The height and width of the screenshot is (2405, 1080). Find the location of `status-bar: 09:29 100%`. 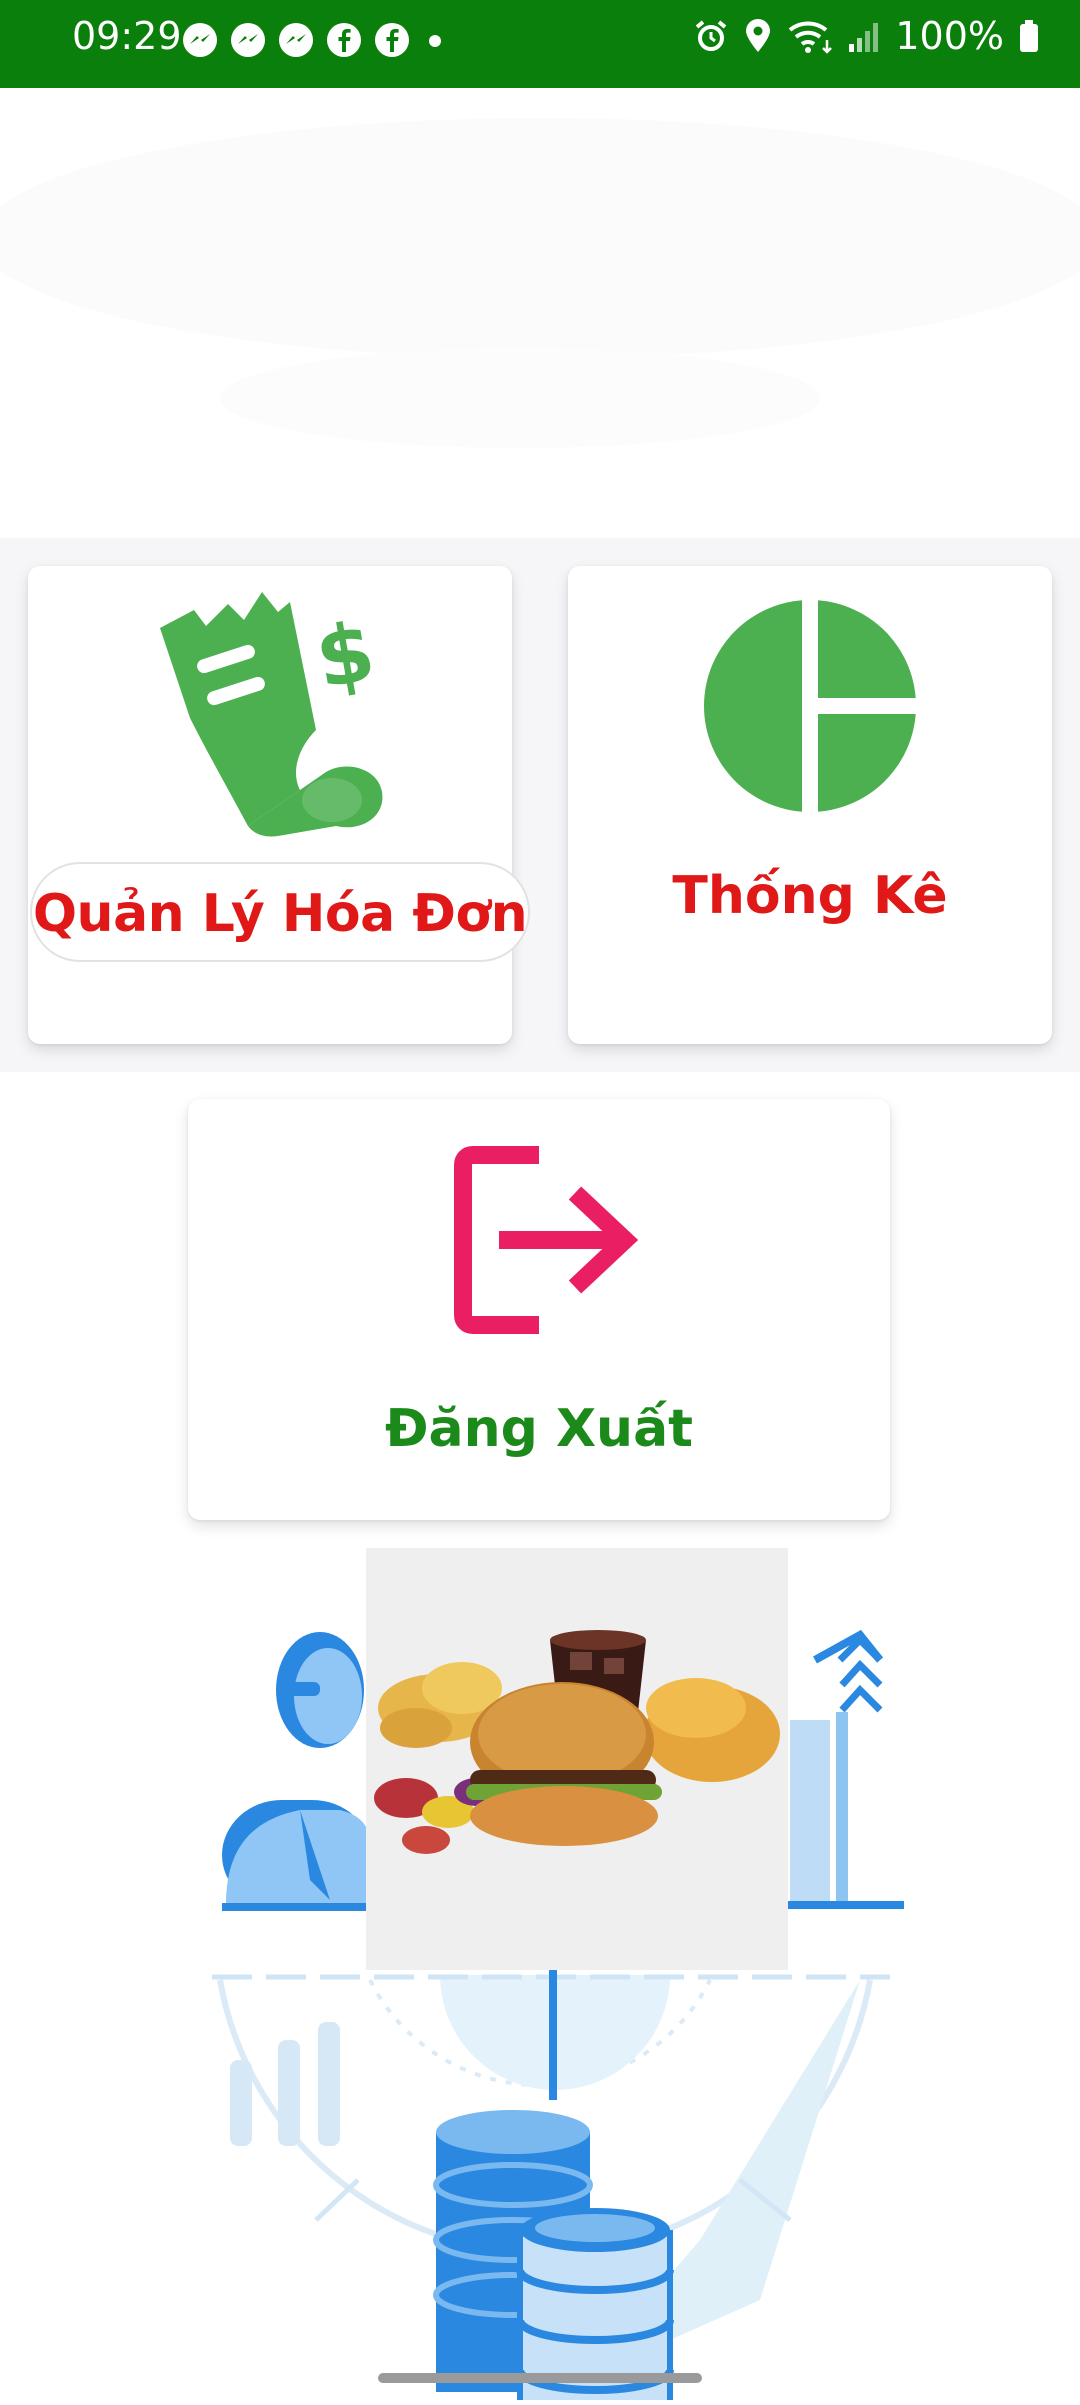

status-bar: 09:29 100% is located at coordinates (540, 44).